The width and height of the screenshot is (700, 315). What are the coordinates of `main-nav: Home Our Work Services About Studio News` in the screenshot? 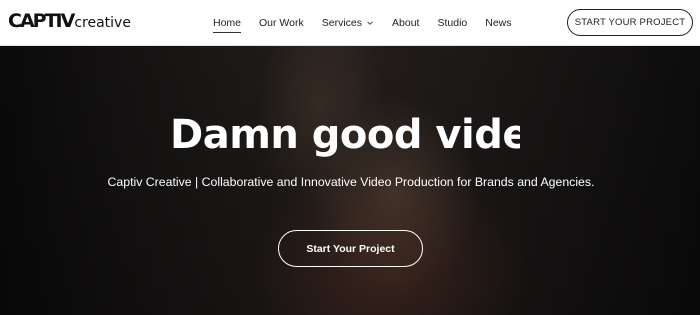 It's located at (371, 23).